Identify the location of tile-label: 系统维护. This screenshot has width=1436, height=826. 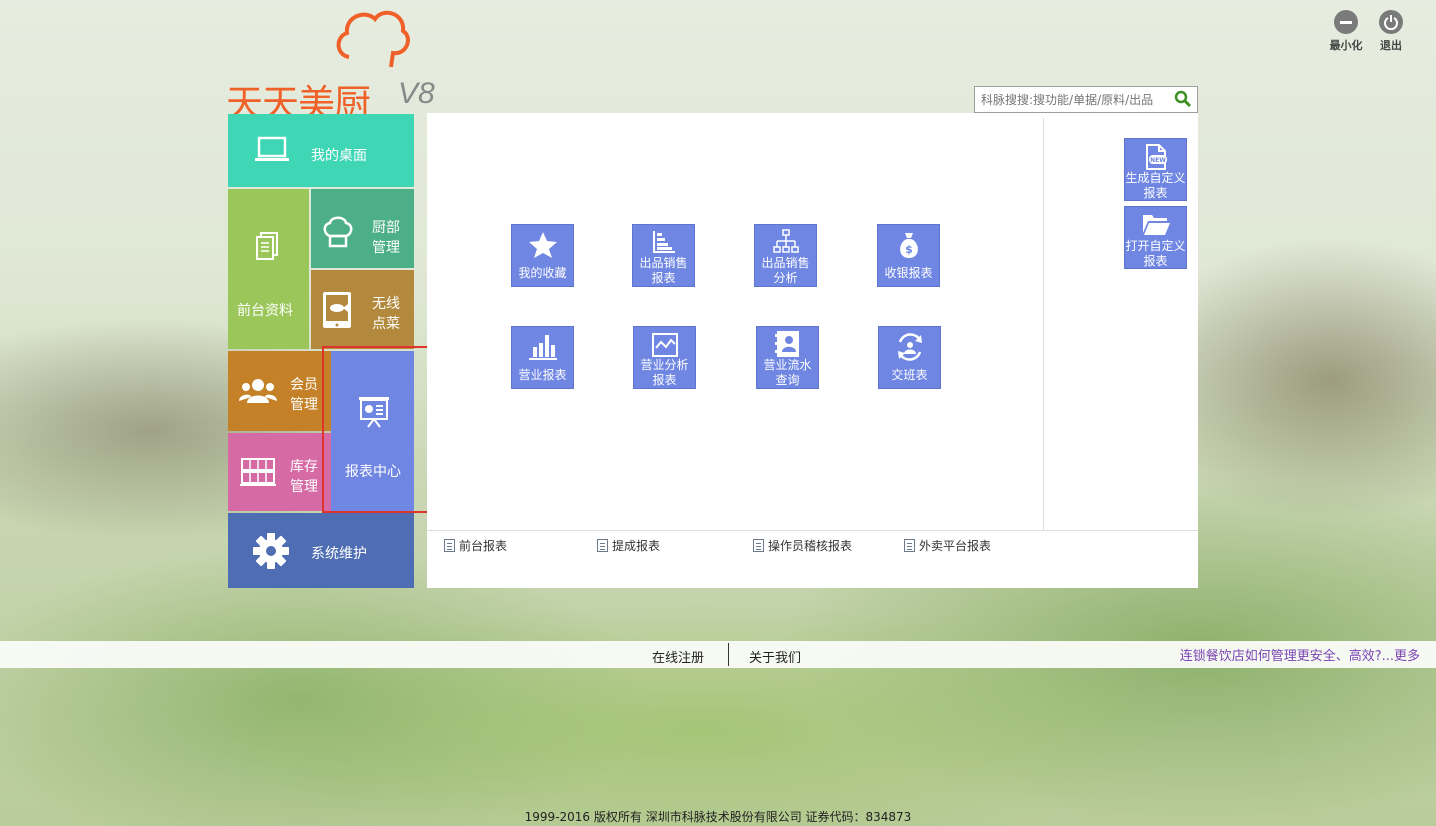
(339, 554).